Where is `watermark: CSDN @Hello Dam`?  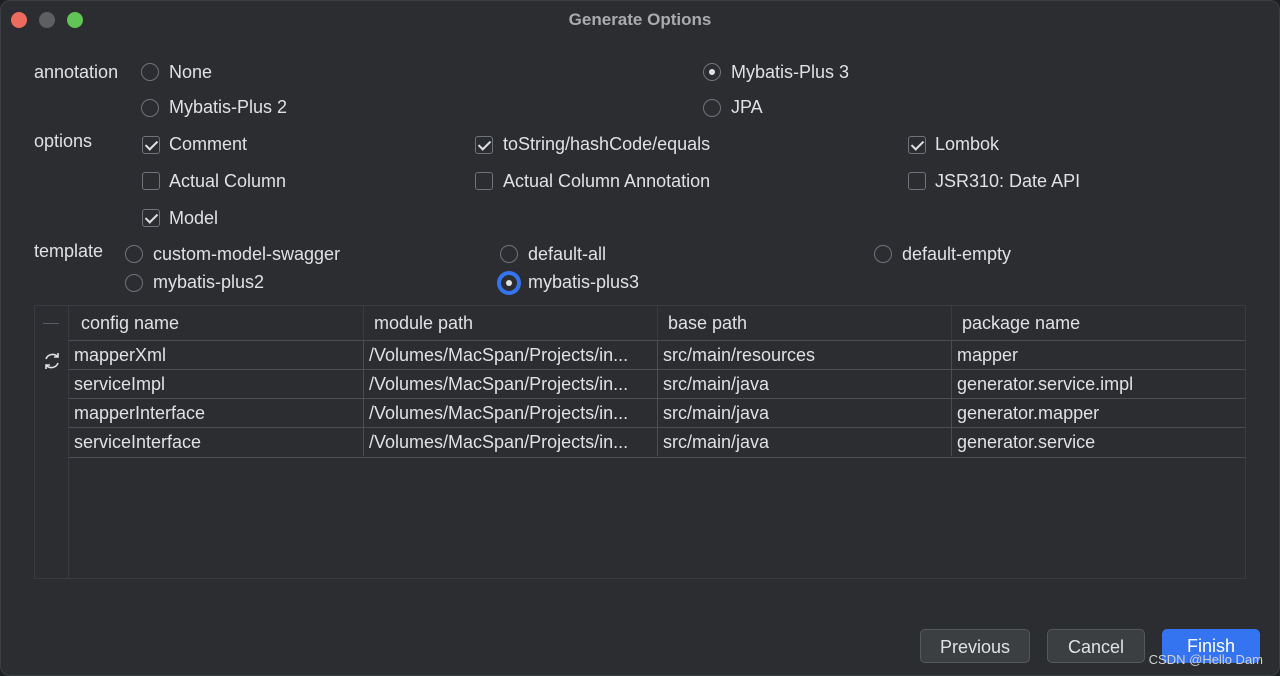
watermark: CSDN @Hello Dam is located at coordinates (1205, 659).